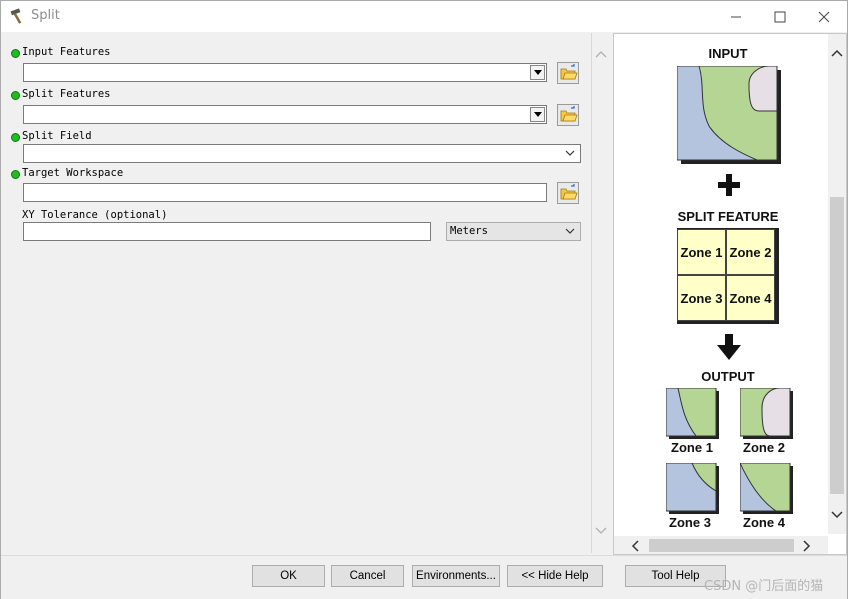 This screenshot has height=599, width=848. What do you see at coordinates (729, 185) in the screenshot?
I see `plus-icon` at bounding box center [729, 185].